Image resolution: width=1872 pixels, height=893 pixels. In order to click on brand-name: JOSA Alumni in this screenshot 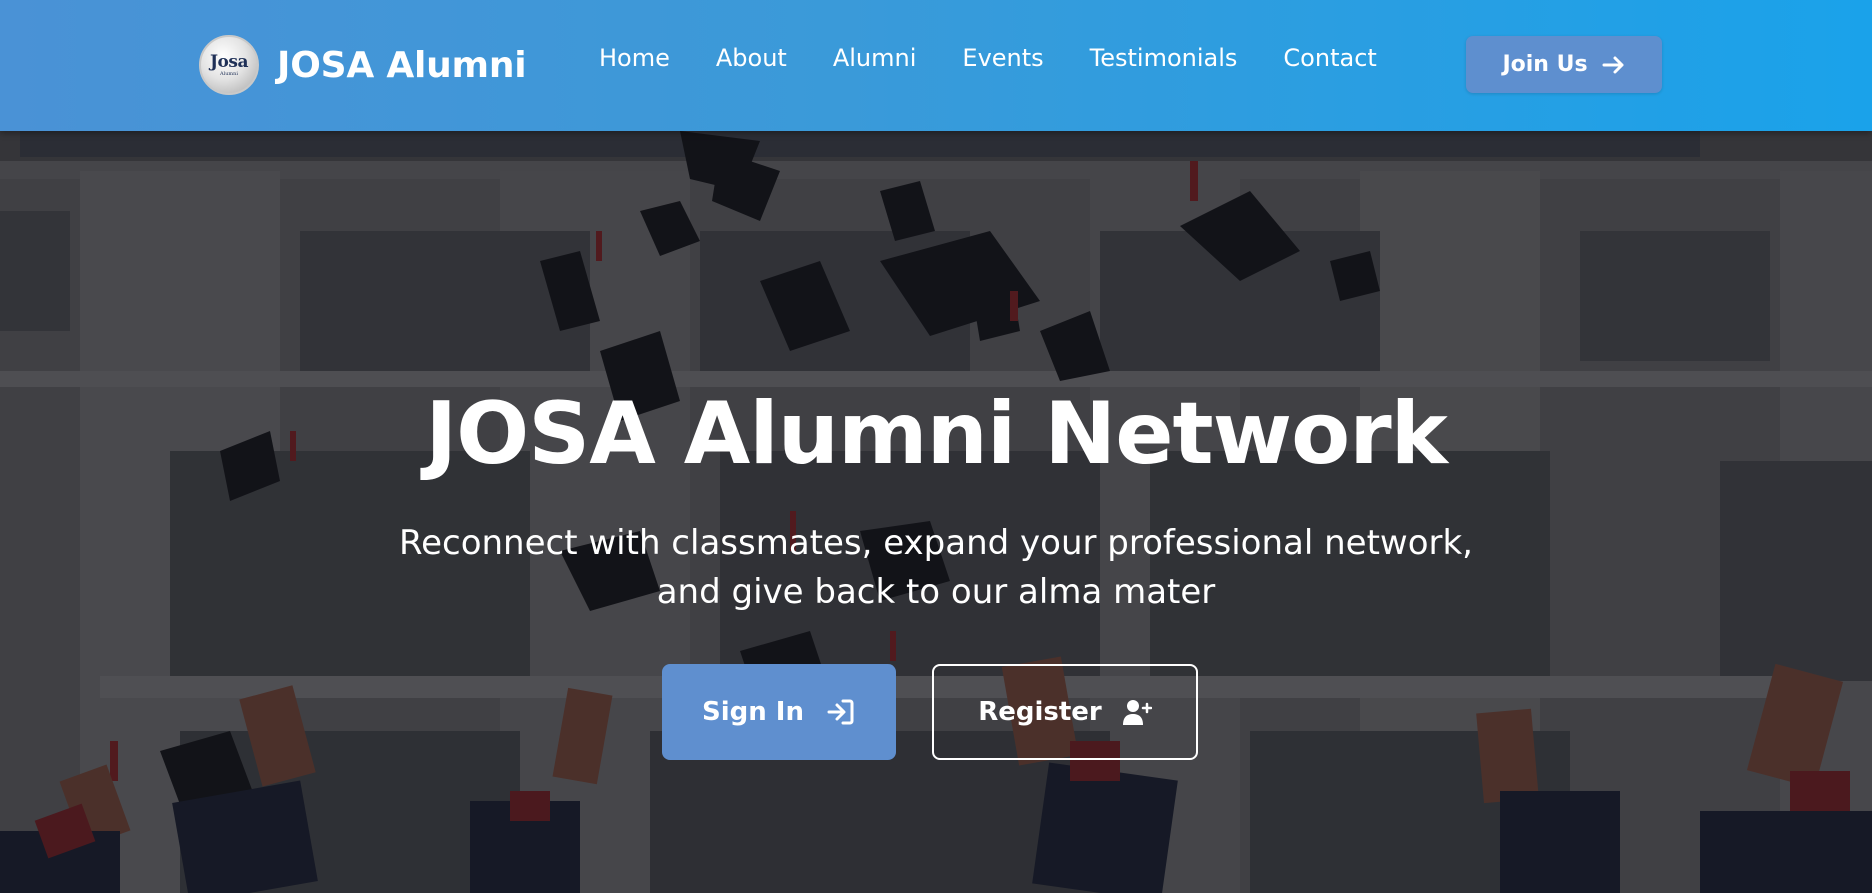, I will do `click(402, 65)`.